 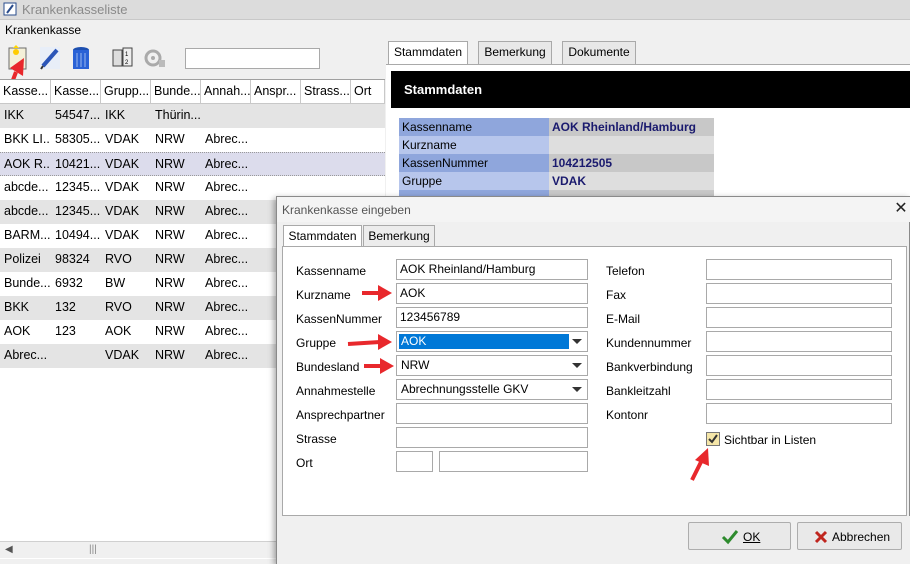 I want to click on cancel-button: Abbrechen, so click(x=849, y=536).